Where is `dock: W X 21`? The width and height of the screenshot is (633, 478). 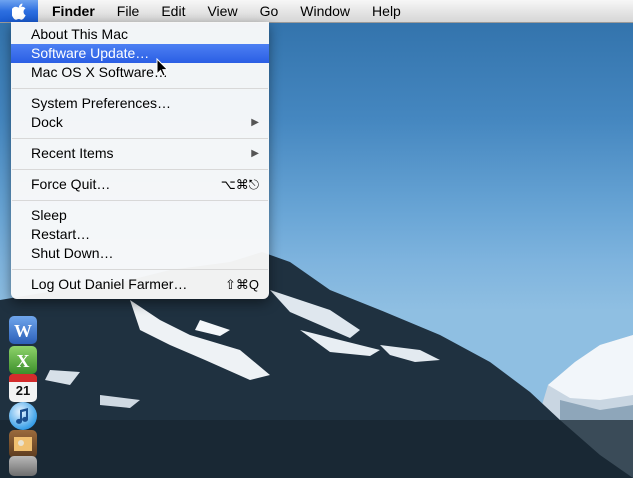 dock: W X 21 is located at coordinates (23, 388).